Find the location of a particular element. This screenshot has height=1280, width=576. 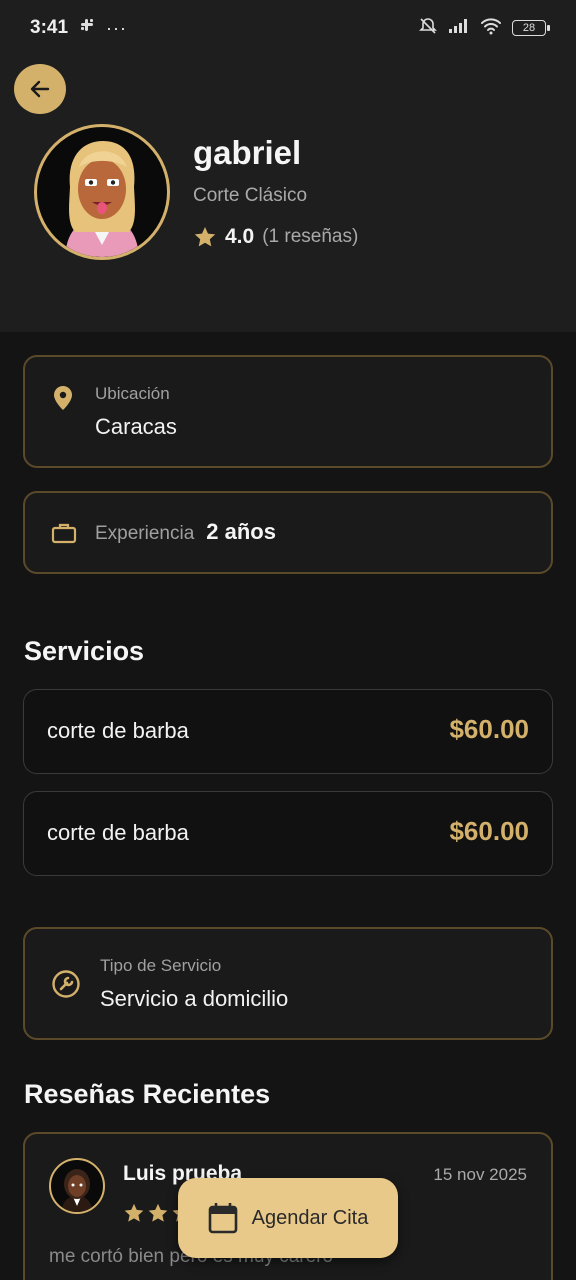

review-date: 15 nov 2025 is located at coordinates (480, 1174).